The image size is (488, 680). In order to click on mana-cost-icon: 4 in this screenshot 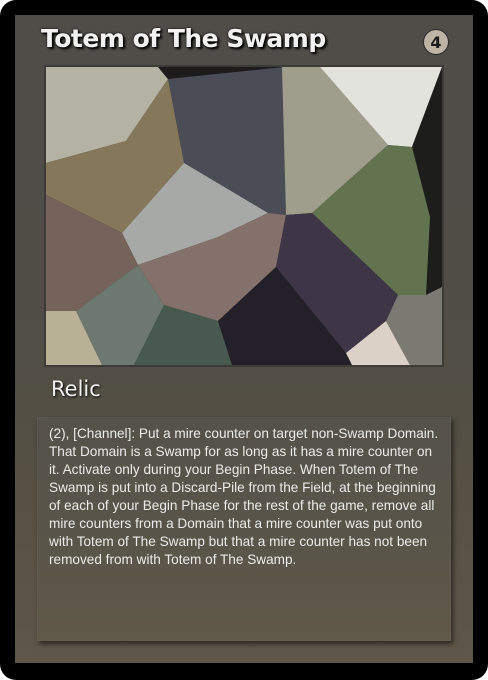, I will do `click(436, 42)`.